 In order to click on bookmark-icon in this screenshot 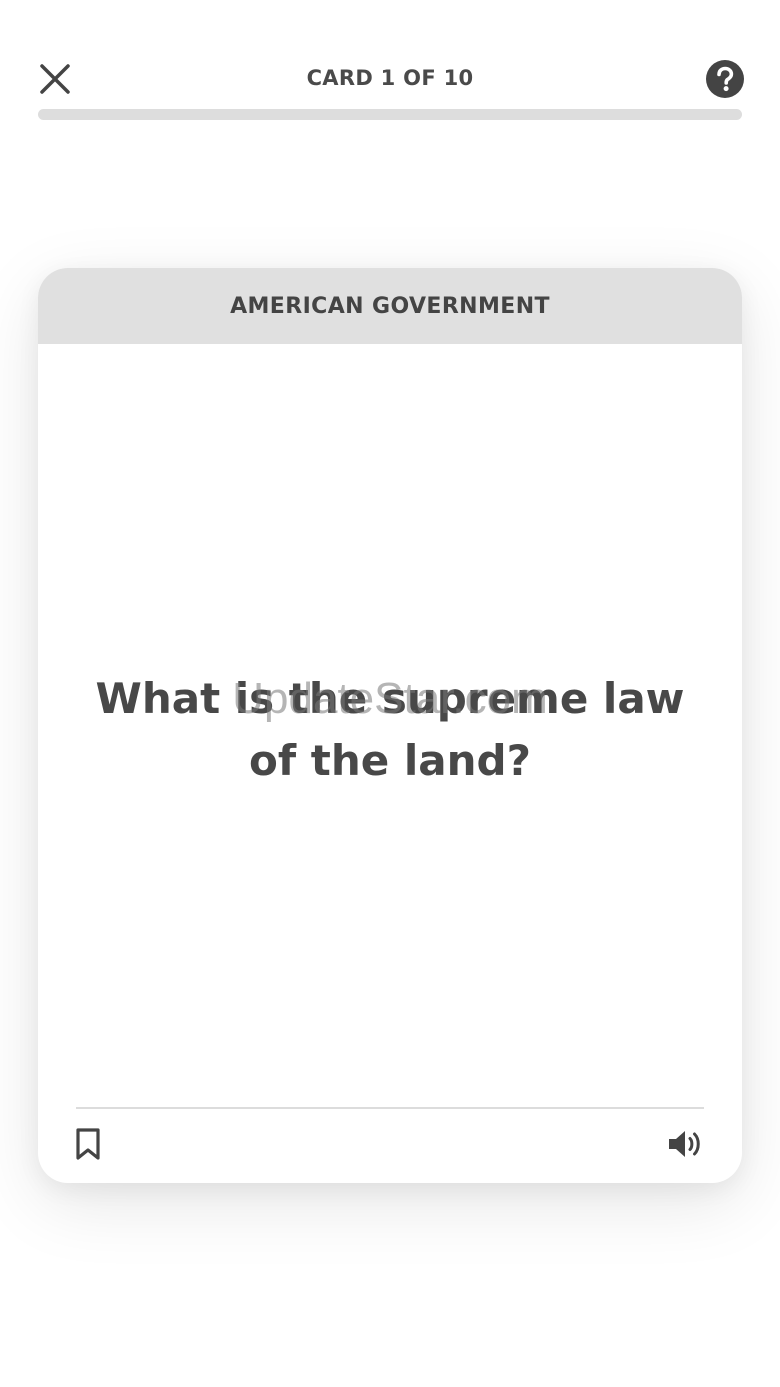, I will do `click(88, 1144)`.